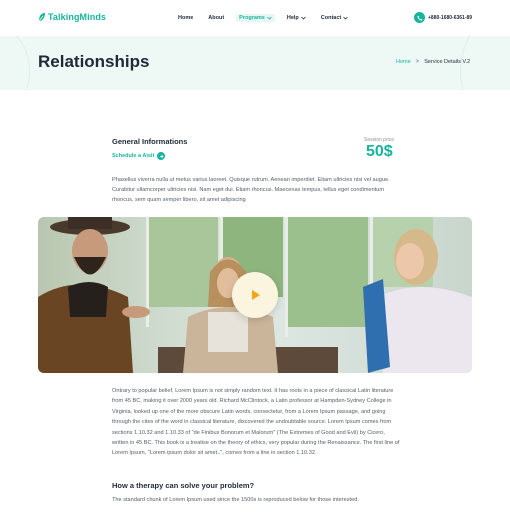 The height and width of the screenshot is (522, 510). Describe the element at coordinates (133, 156) in the screenshot. I see `schedule-visit-label: Schedule a Aisit` at that location.